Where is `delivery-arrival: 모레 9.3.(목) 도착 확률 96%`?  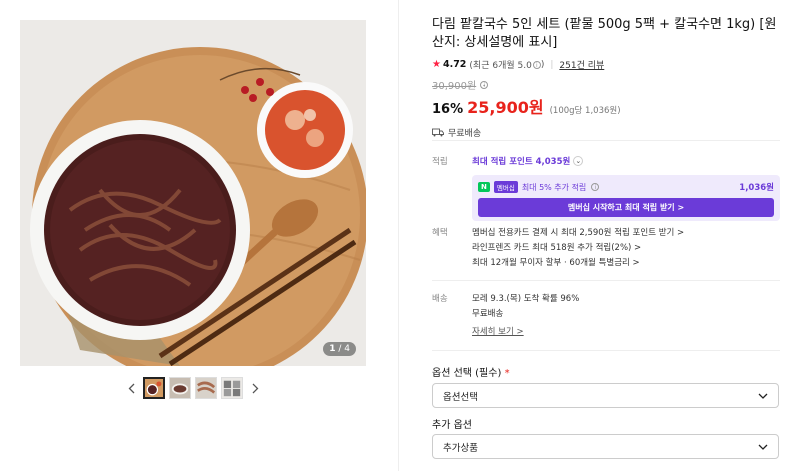
delivery-arrival: 모레 9.3.(목) 도착 확률 96% is located at coordinates (526, 299).